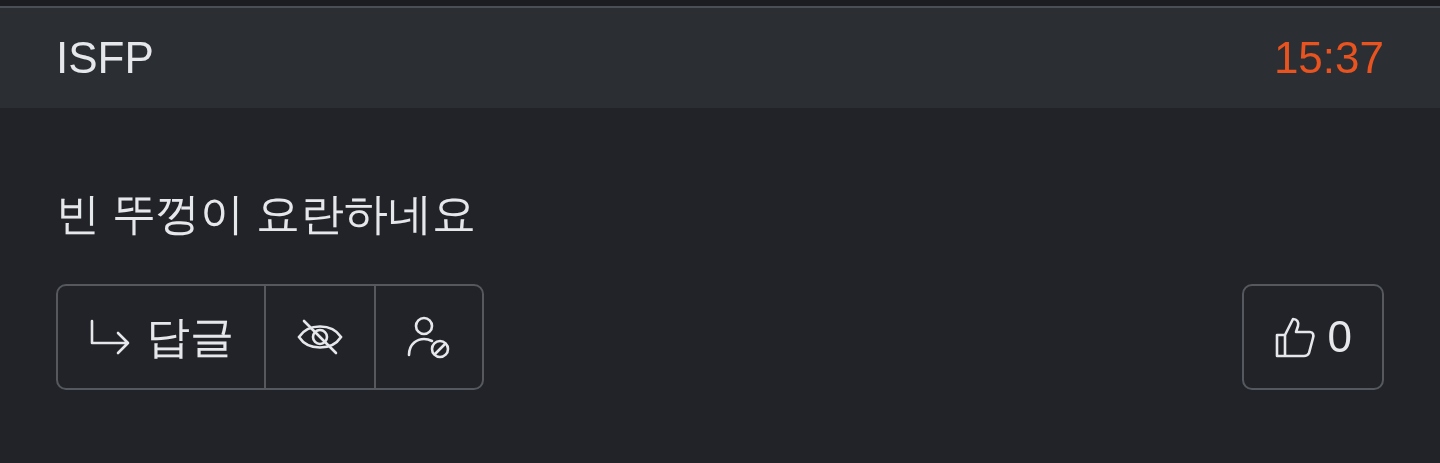 Image resolution: width=1440 pixels, height=463 pixels. I want to click on comment-time: 15:37, so click(1328, 58).